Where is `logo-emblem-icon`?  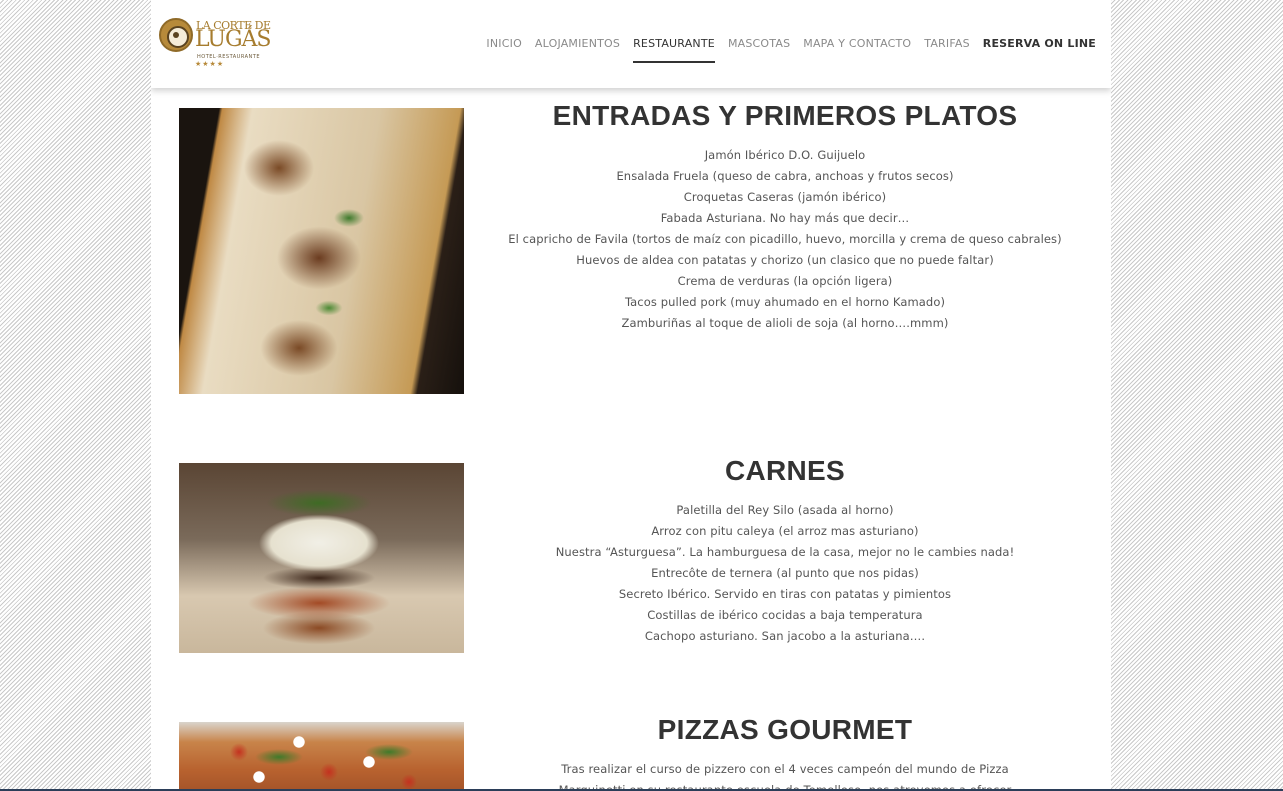
logo-emblem-icon is located at coordinates (176, 35).